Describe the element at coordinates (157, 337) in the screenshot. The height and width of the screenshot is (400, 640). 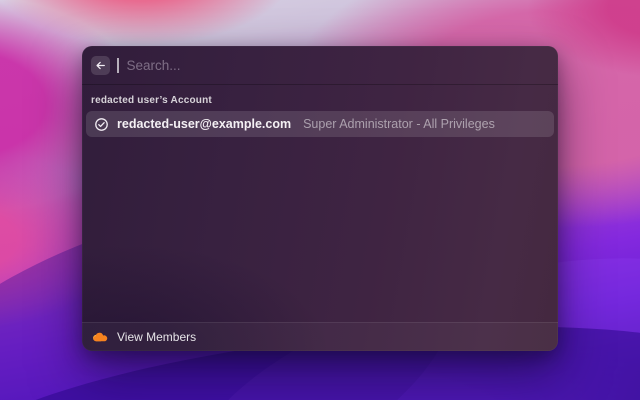
I see `view-members-label: View Members` at that location.